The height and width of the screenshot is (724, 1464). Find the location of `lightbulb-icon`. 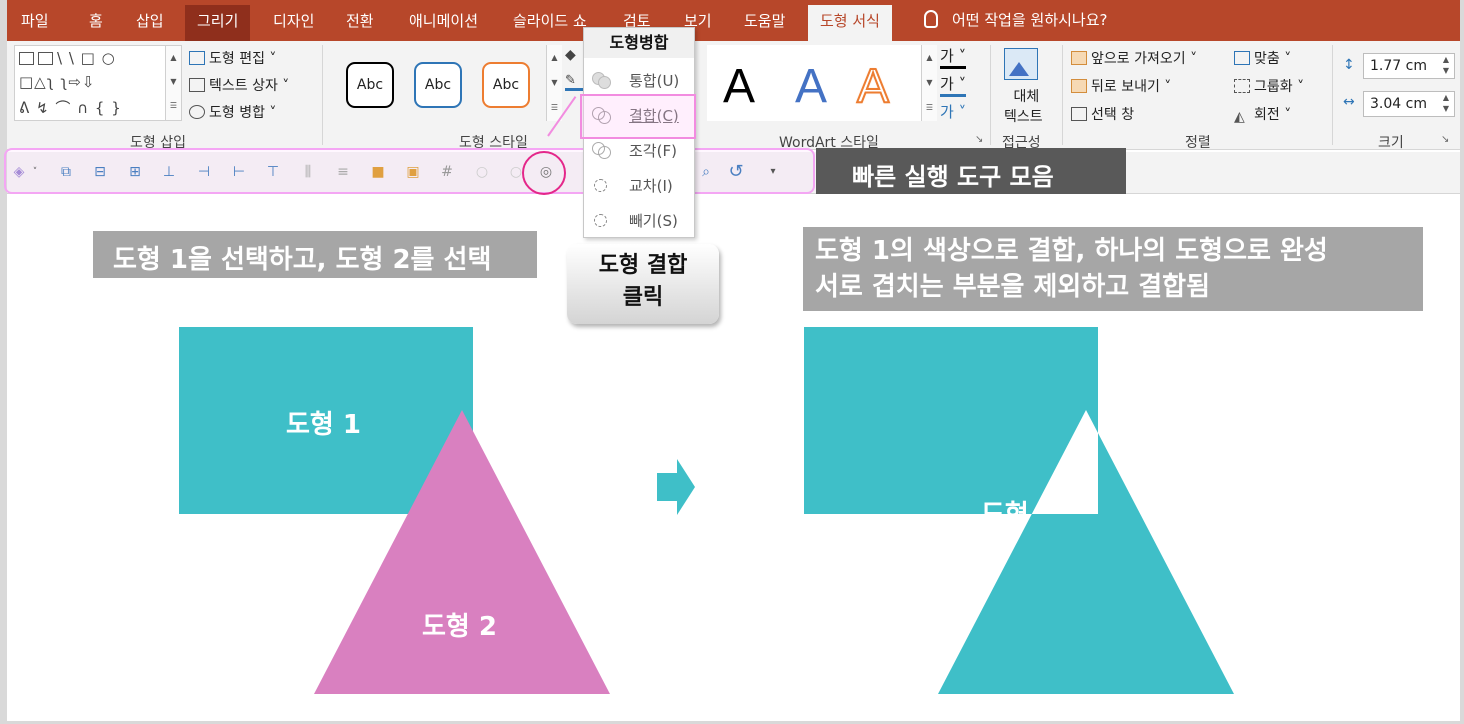

lightbulb-icon is located at coordinates (931, 19).